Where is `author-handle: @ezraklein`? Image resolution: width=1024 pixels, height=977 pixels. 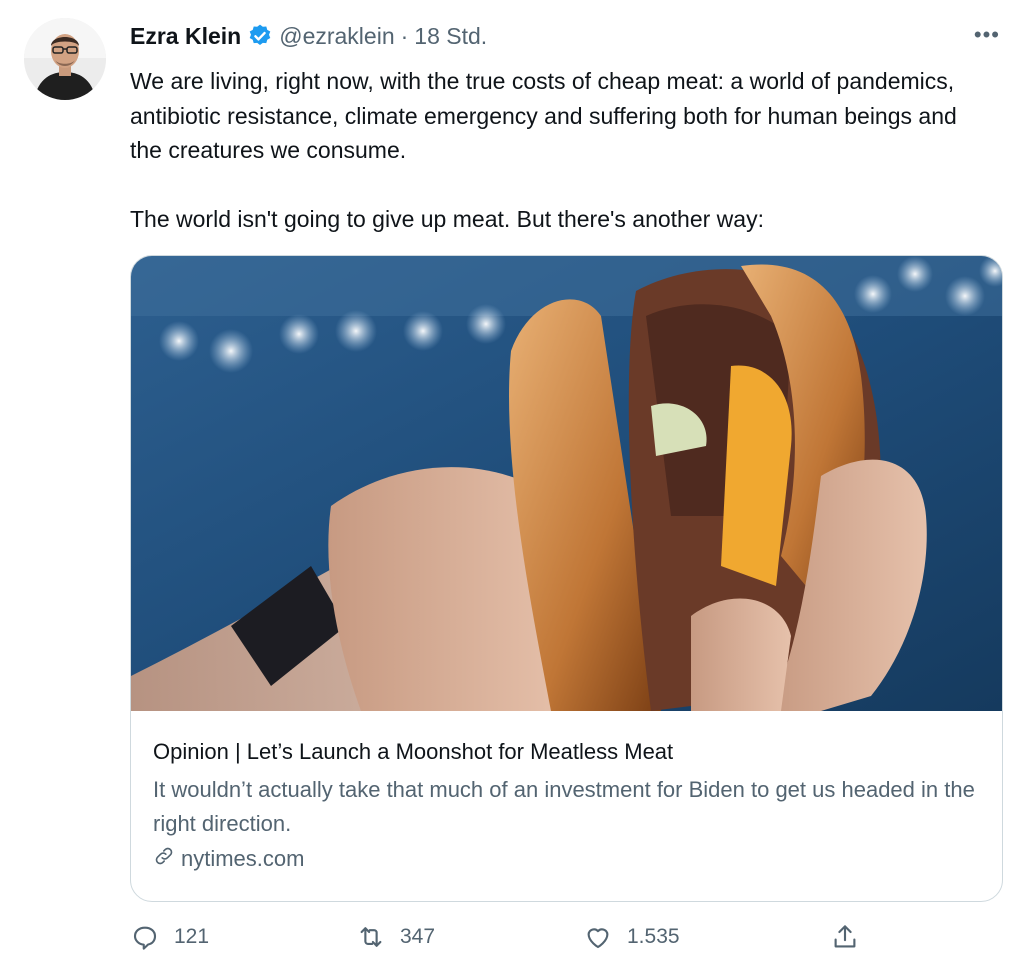 author-handle: @ezraklein is located at coordinates (336, 36).